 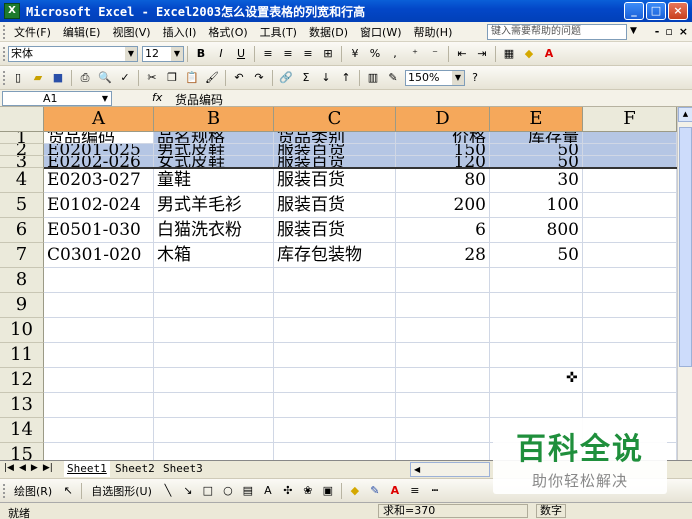 What do you see at coordinates (214, 330) in the screenshot?
I see `cell-b10` at bounding box center [214, 330].